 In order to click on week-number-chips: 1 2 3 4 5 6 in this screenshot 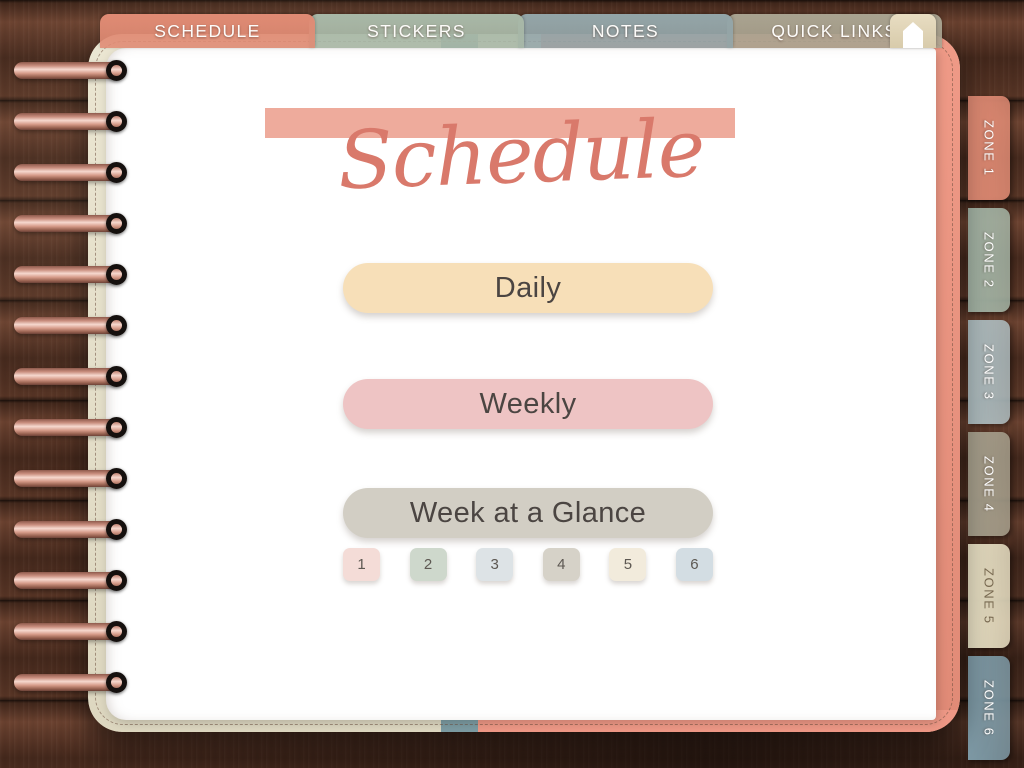, I will do `click(528, 564)`.